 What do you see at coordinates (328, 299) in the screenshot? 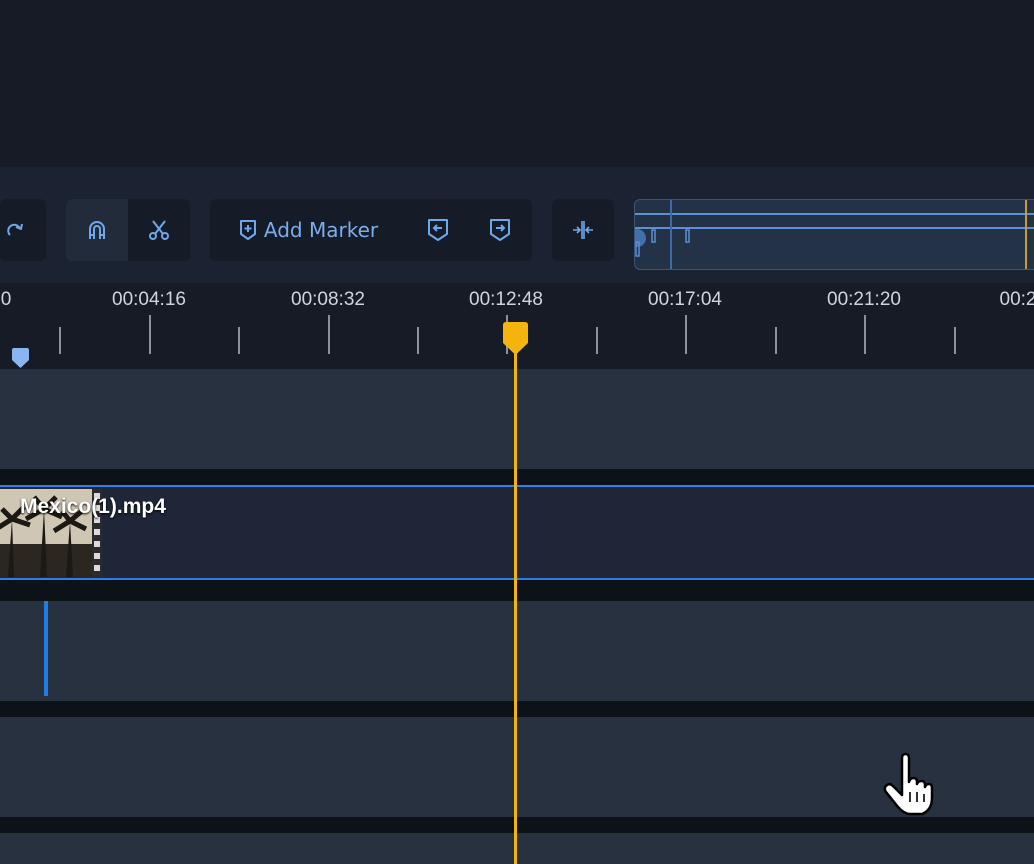
I see `ruler-label: 00:08:32` at bounding box center [328, 299].